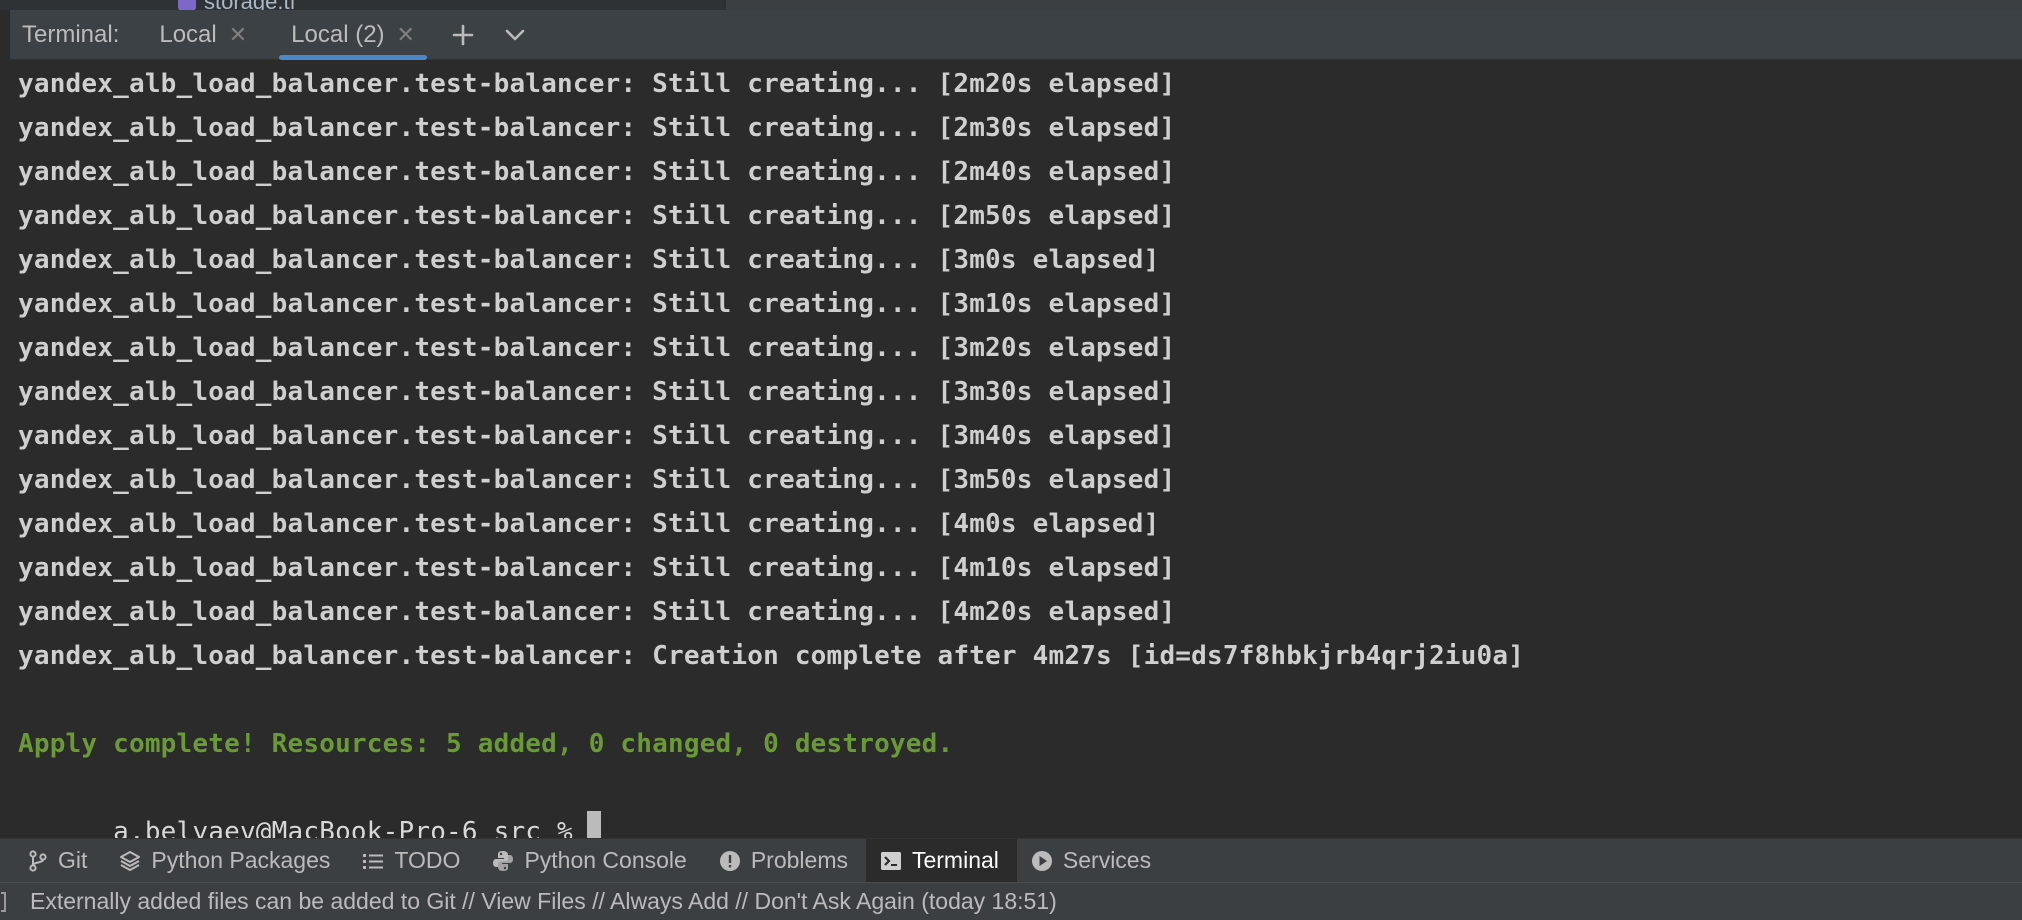 The width and height of the screenshot is (2022, 920). I want to click on tool-window-label: Terminal, so click(955, 860).